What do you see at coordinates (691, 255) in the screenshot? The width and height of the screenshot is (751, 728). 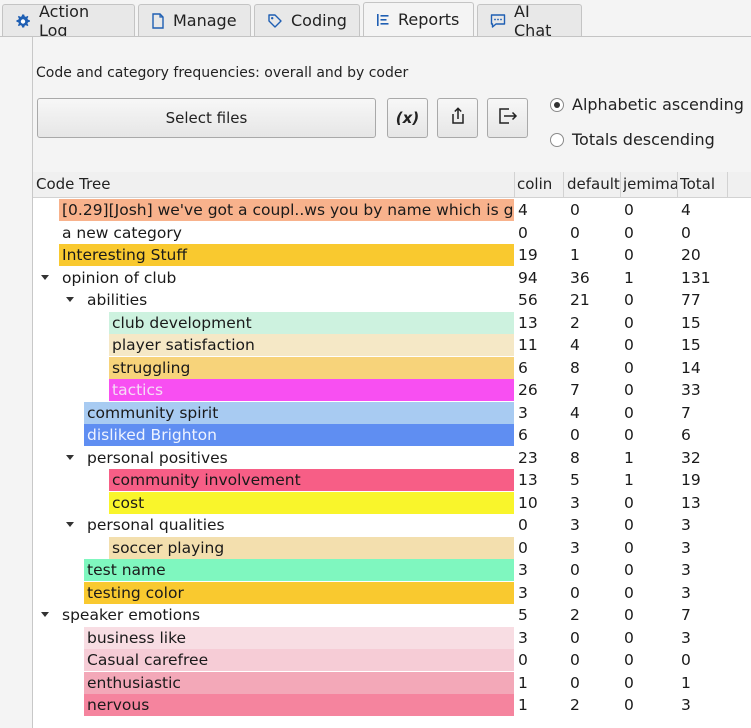 I see `total-count: 20` at bounding box center [691, 255].